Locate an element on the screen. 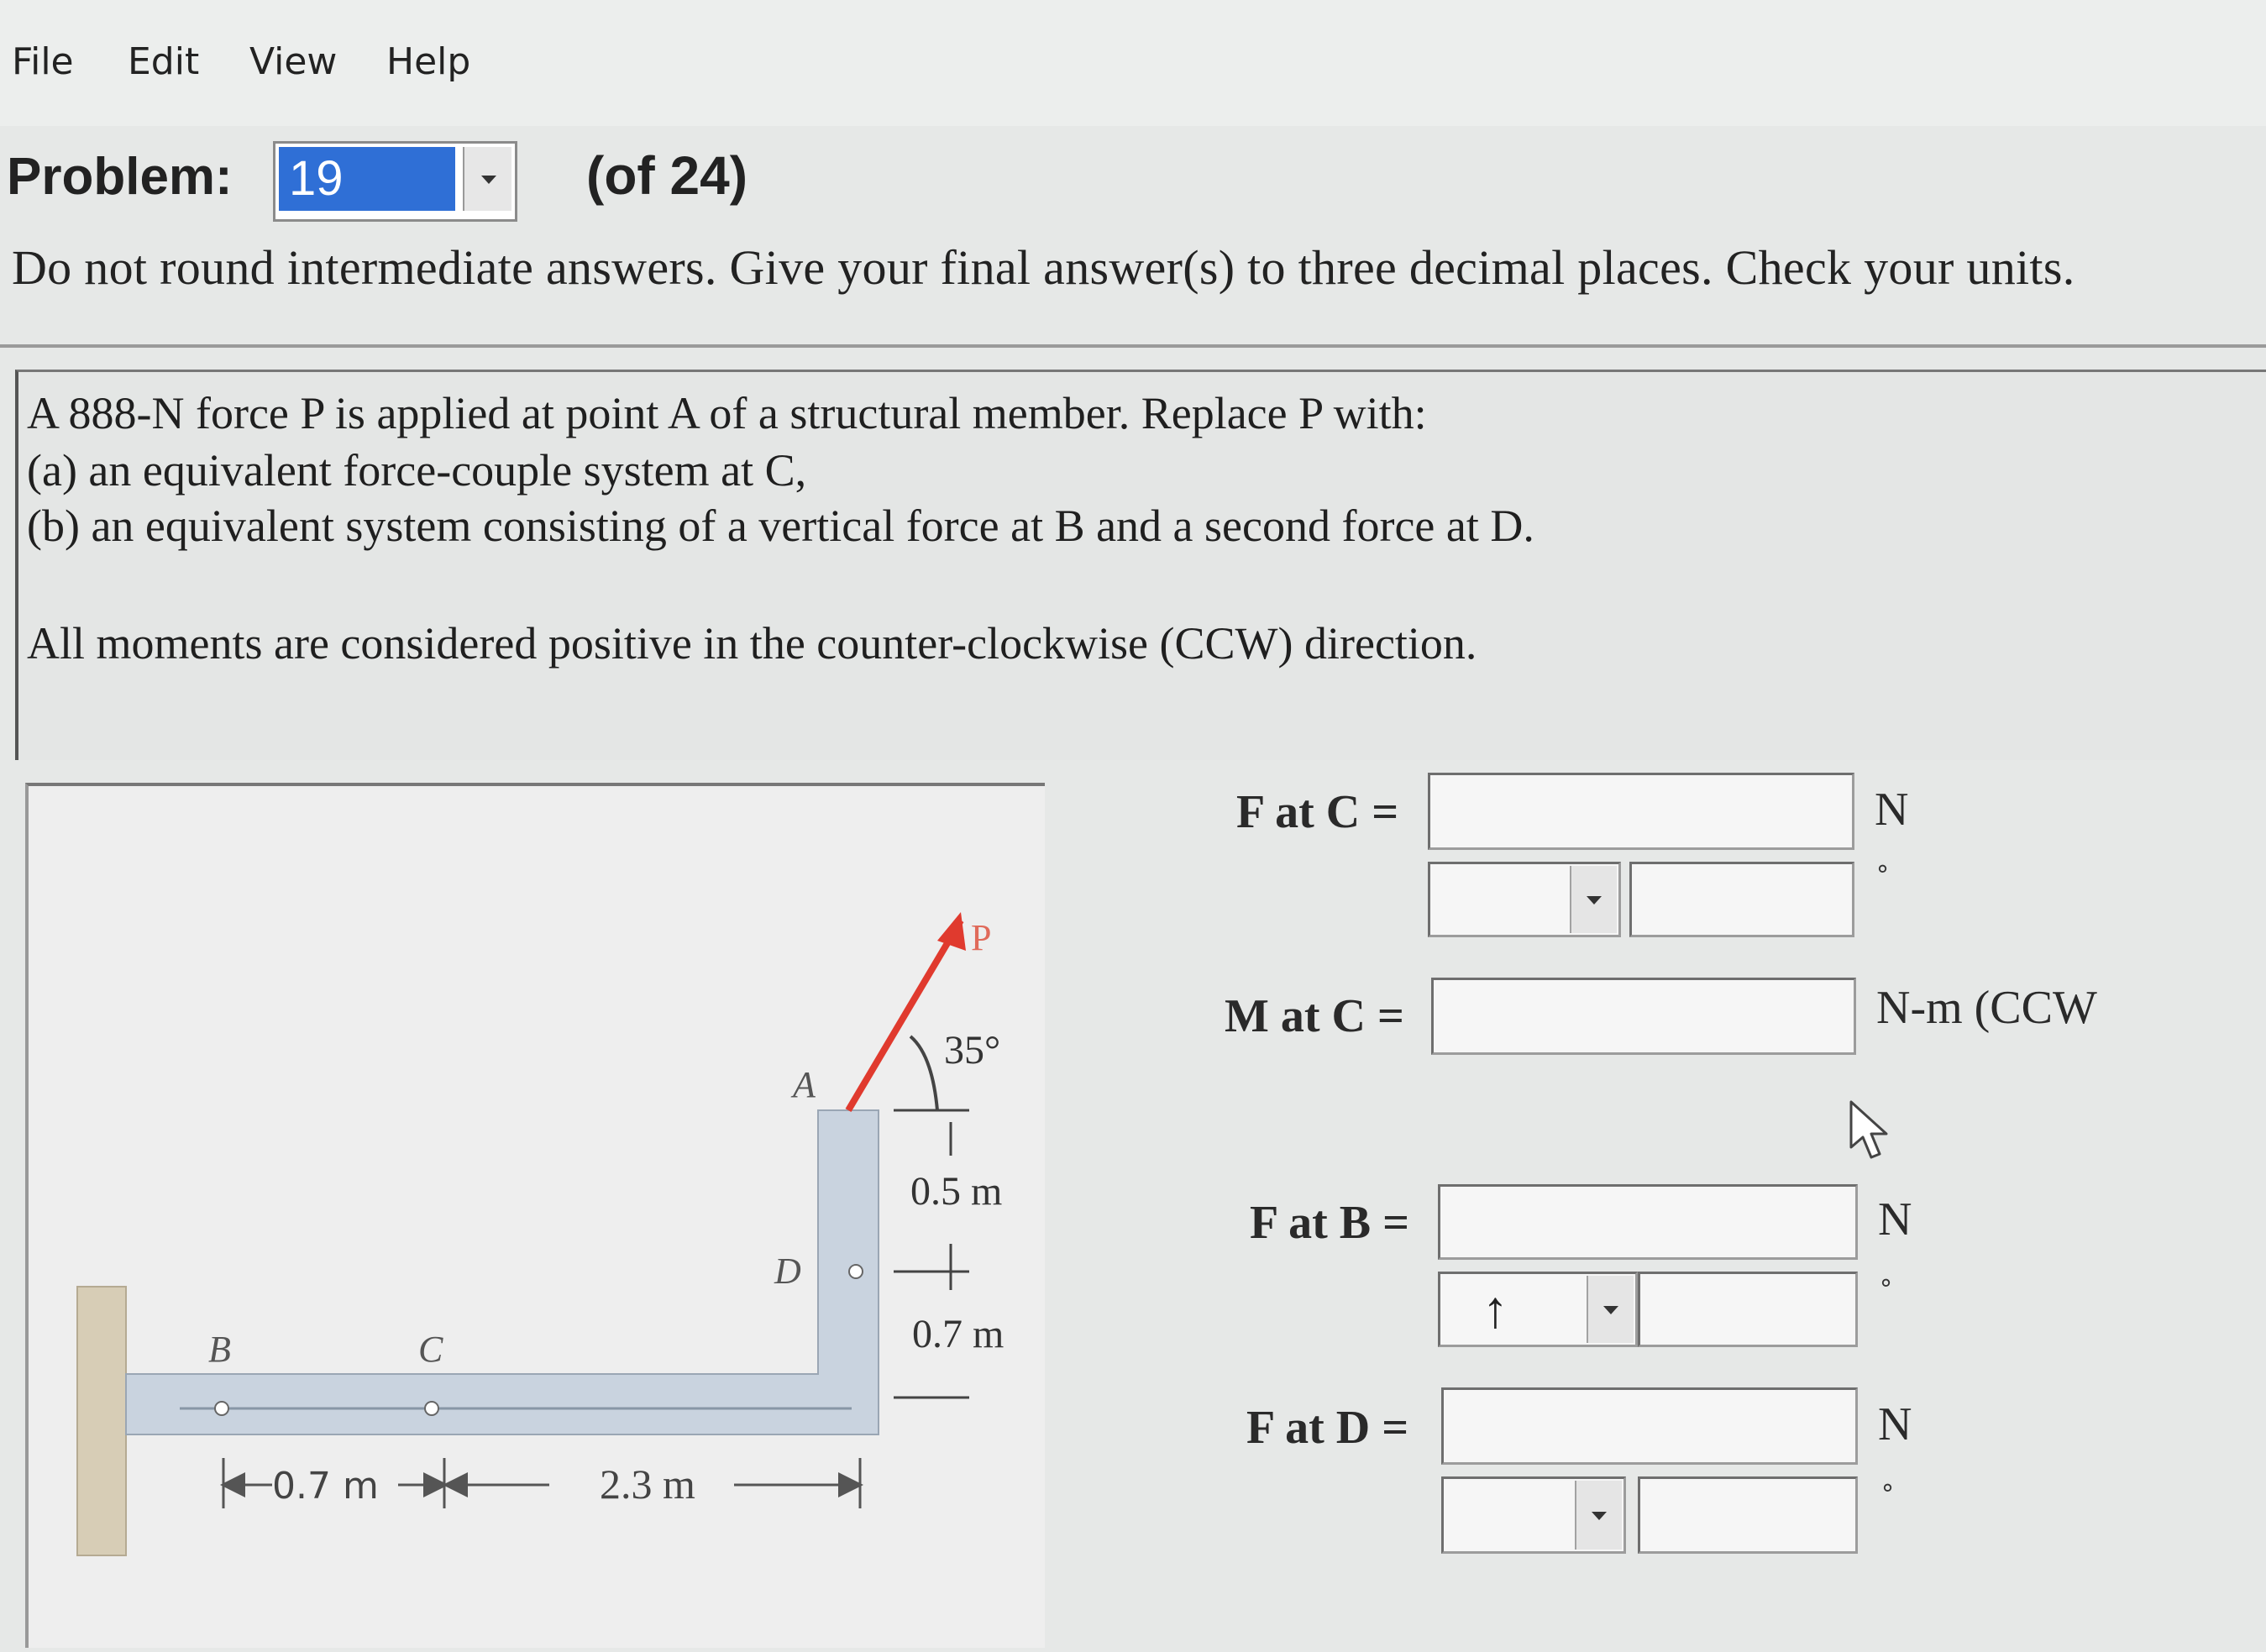 This screenshot has height=1652, width=2266. f-at-c-angle-input is located at coordinates (1741, 899).